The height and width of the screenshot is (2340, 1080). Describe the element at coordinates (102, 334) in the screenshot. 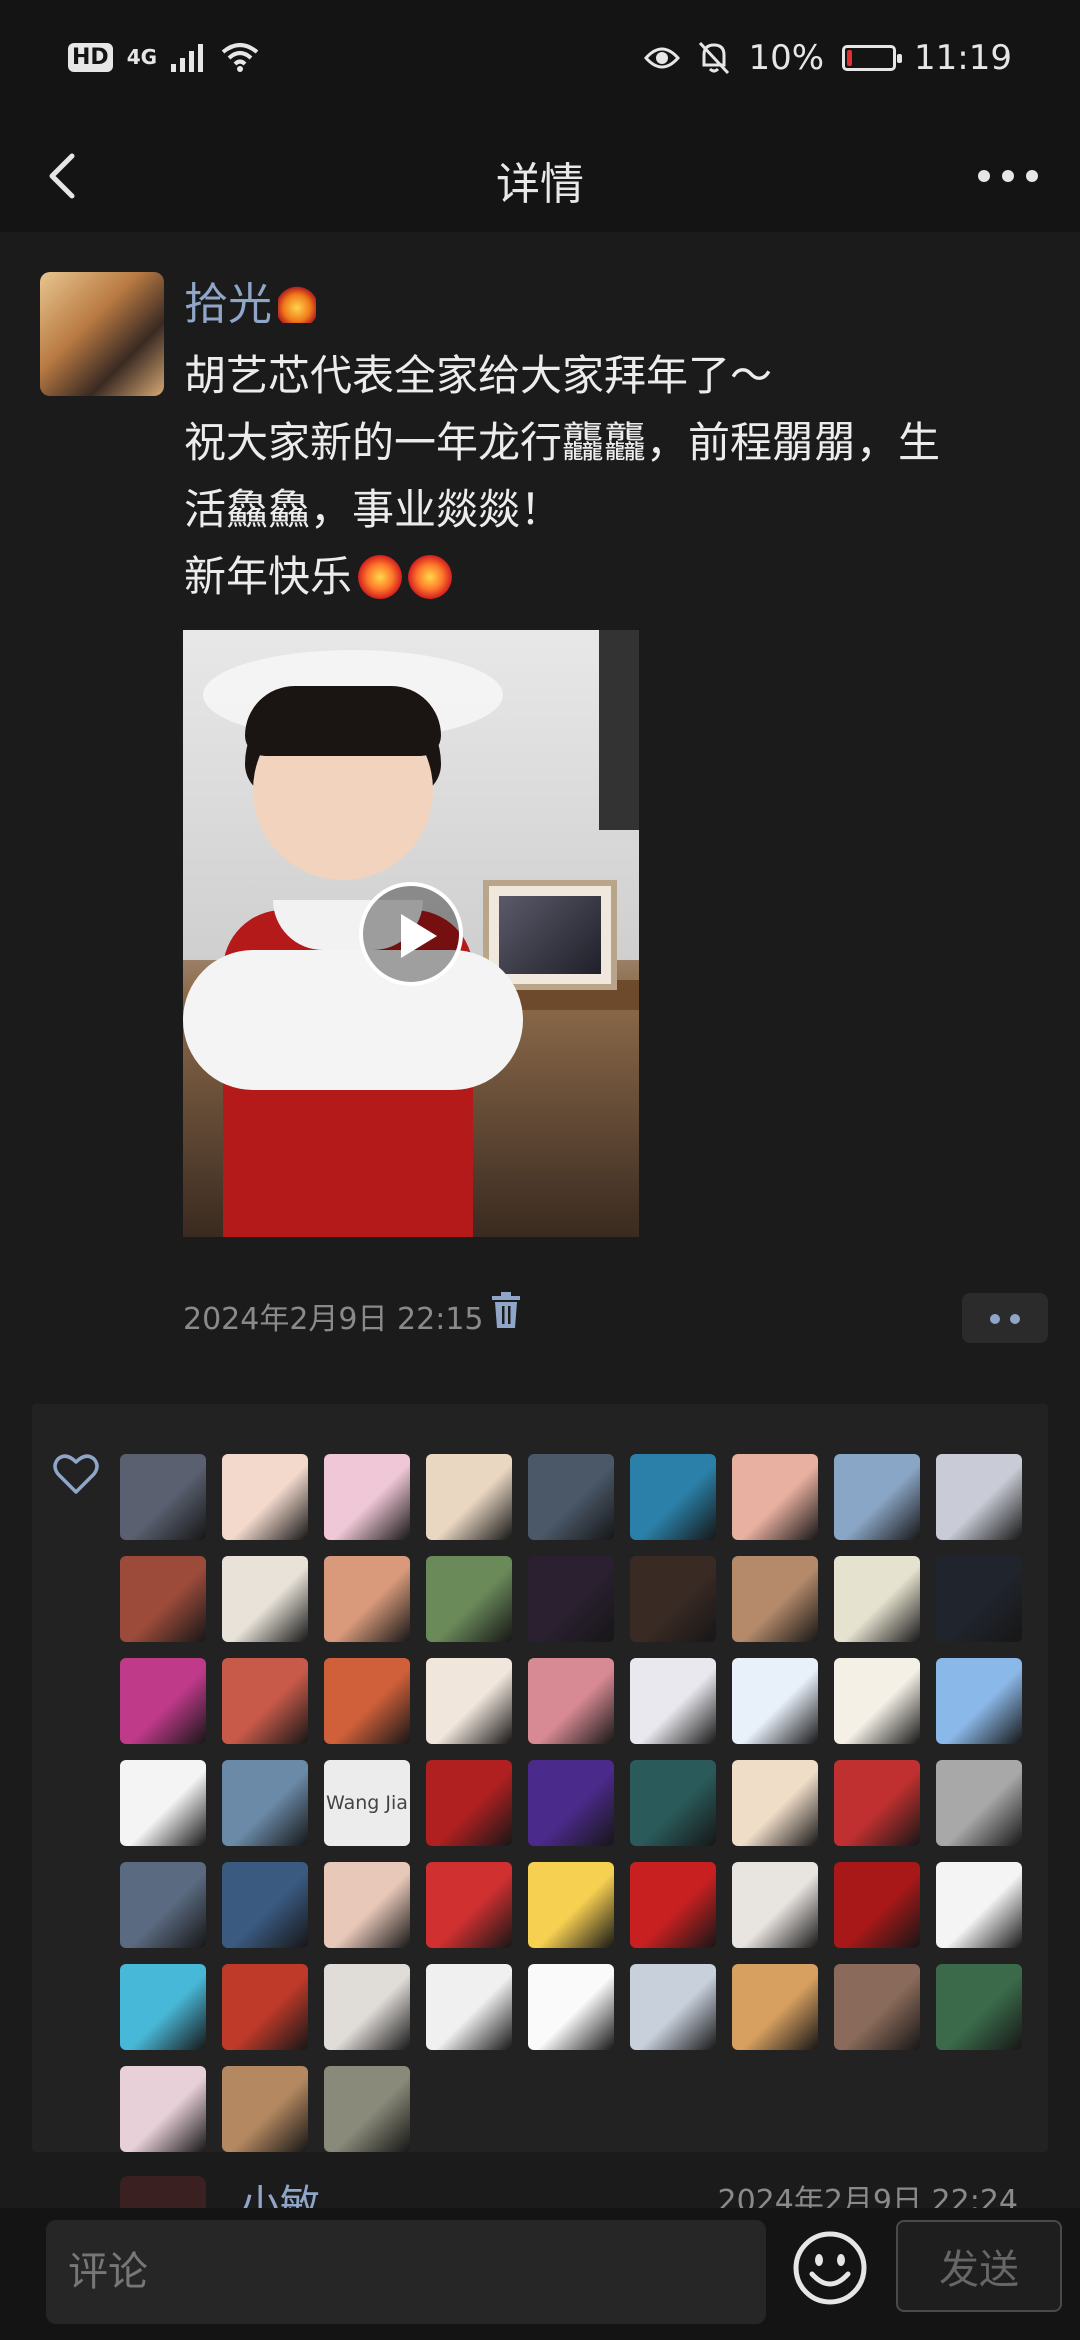

I see `author-avatar` at that location.